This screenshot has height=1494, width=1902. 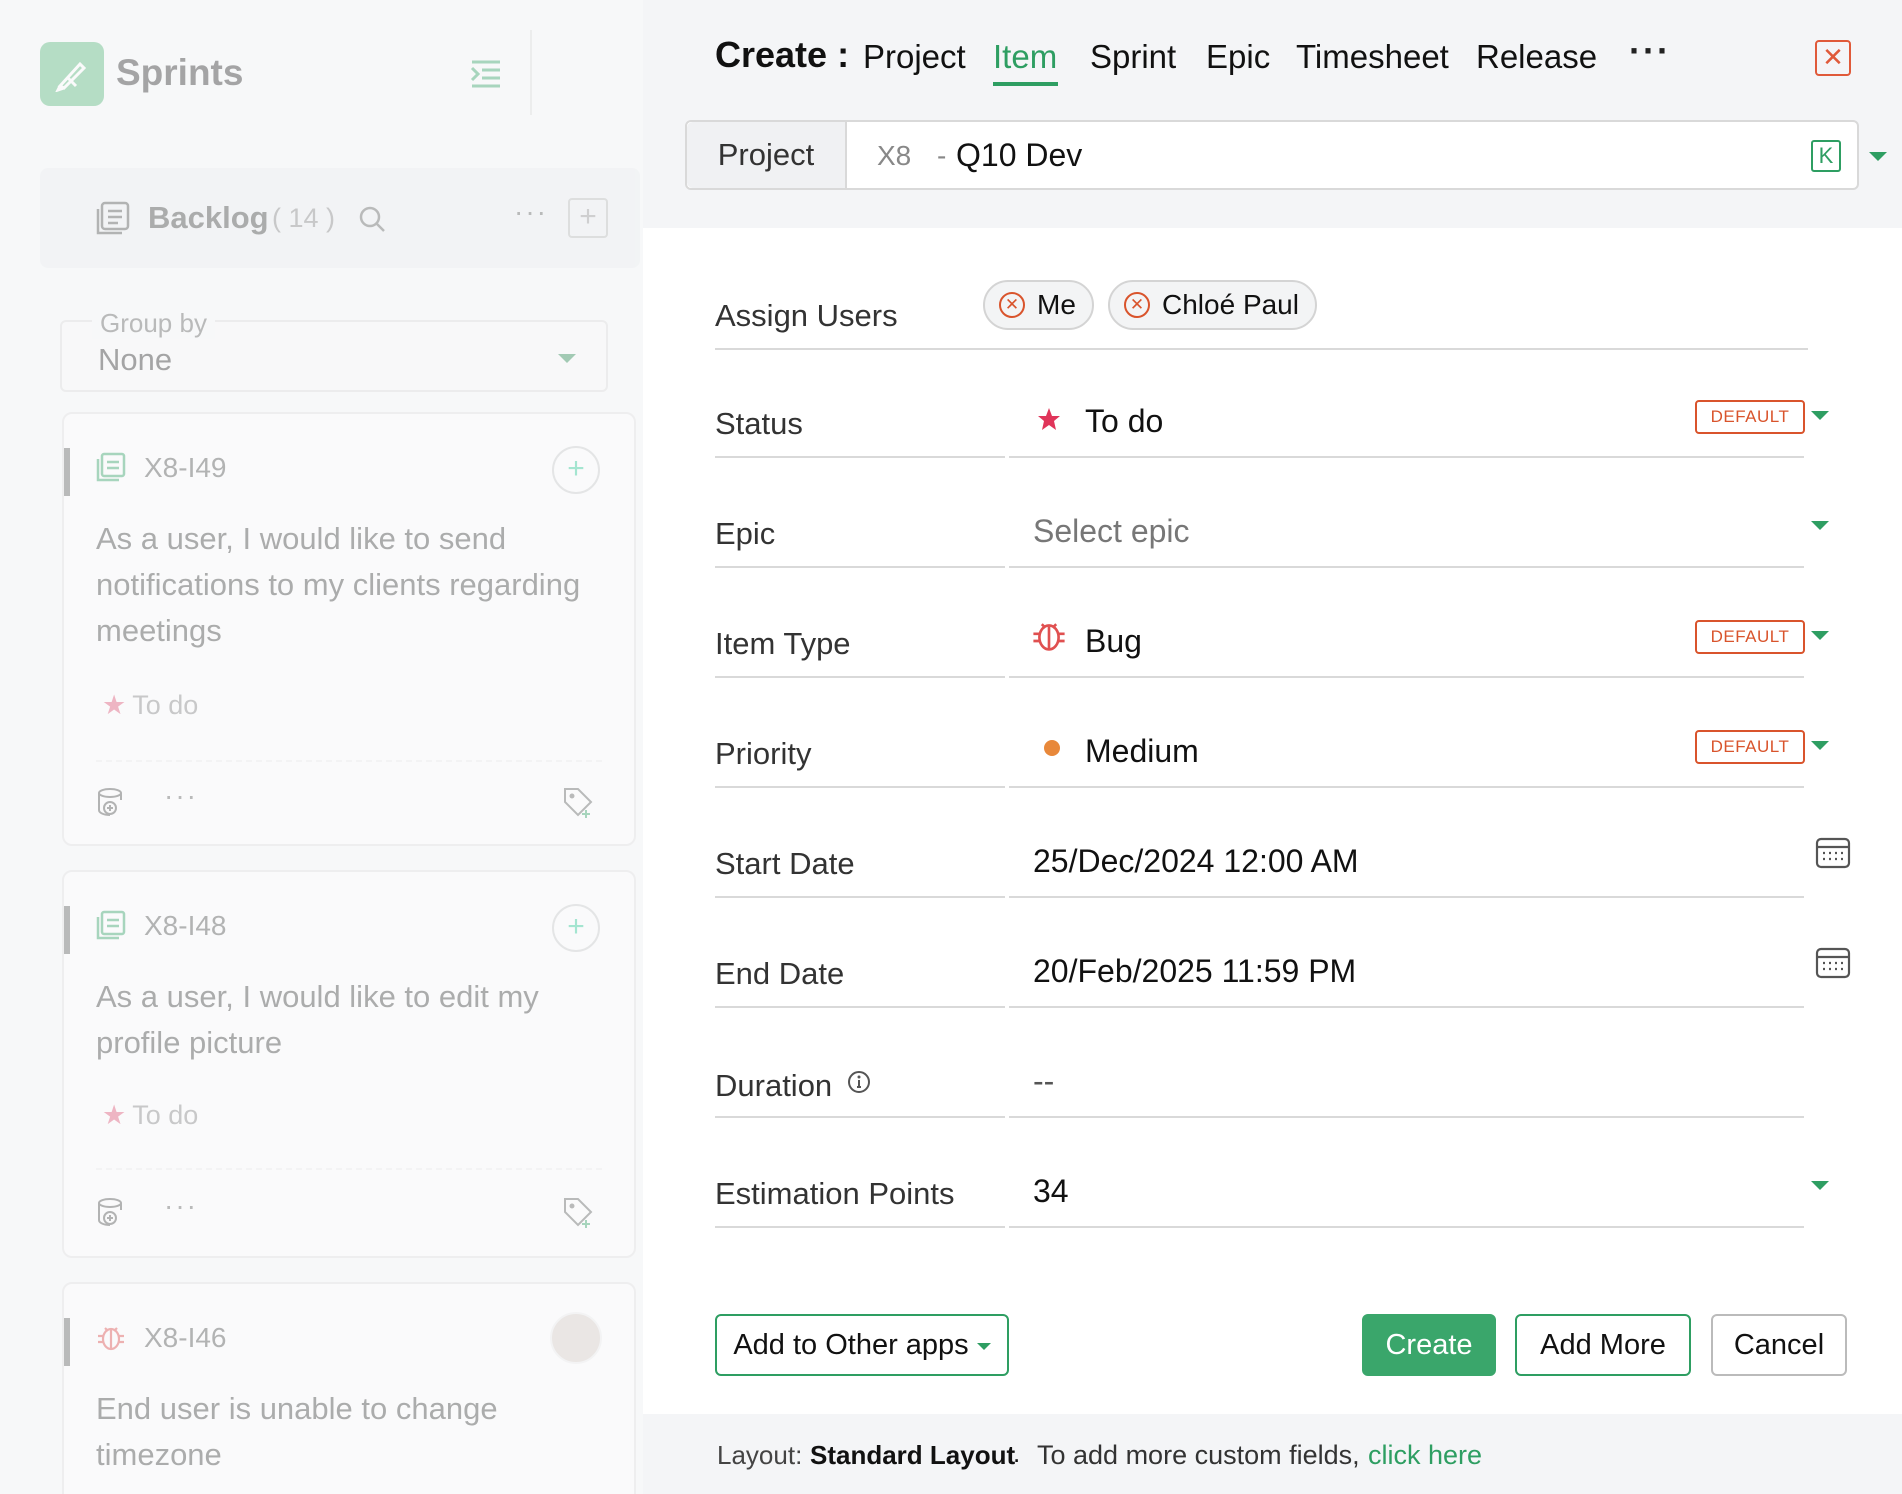 I want to click on group-by-select: Group by None, so click(x=334, y=350).